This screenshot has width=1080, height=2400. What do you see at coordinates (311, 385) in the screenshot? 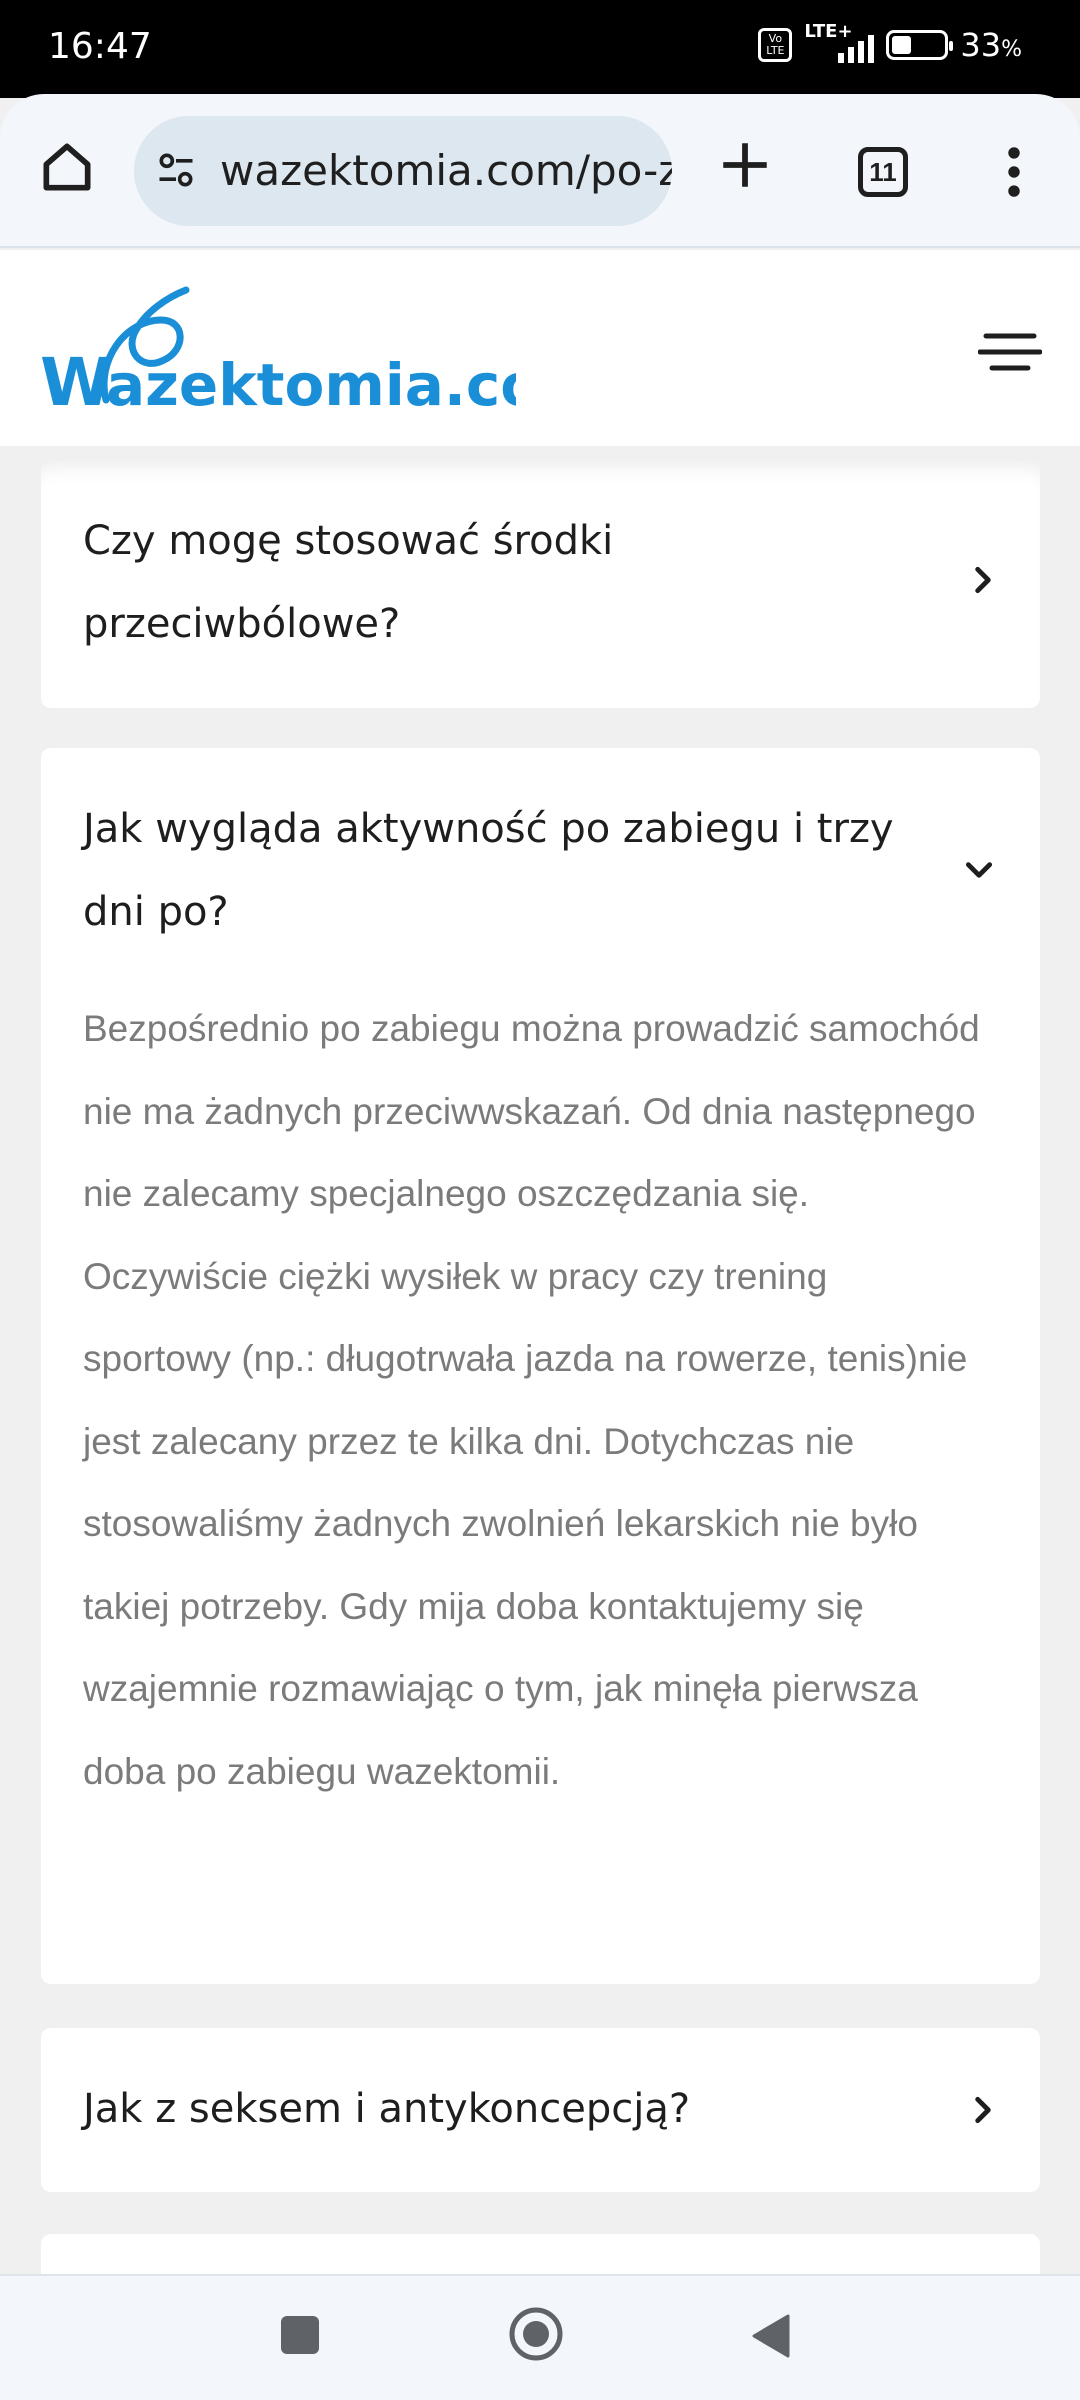
I see `svg-text: azektomia.com` at bounding box center [311, 385].